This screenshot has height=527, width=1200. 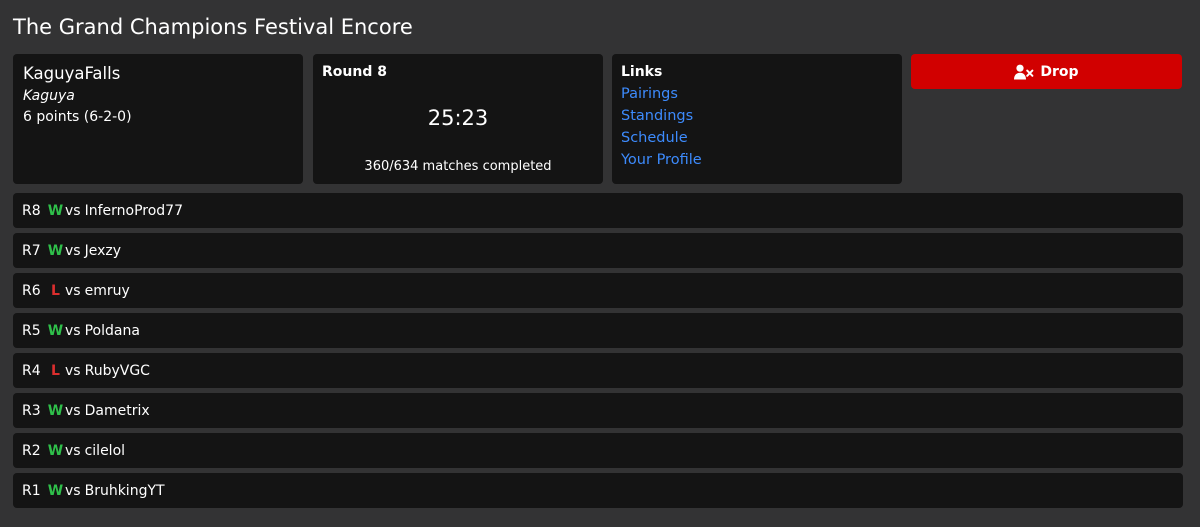 What do you see at coordinates (657, 116) in the screenshot?
I see `standings-link: Standings` at bounding box center [657, 116].